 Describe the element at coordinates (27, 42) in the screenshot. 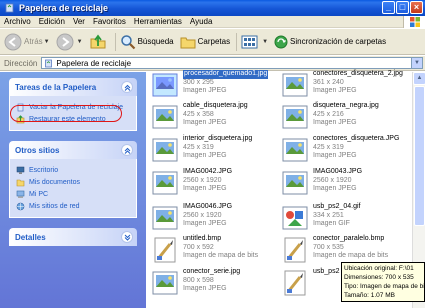

I see `back-button: Atrás ▼` at that location.